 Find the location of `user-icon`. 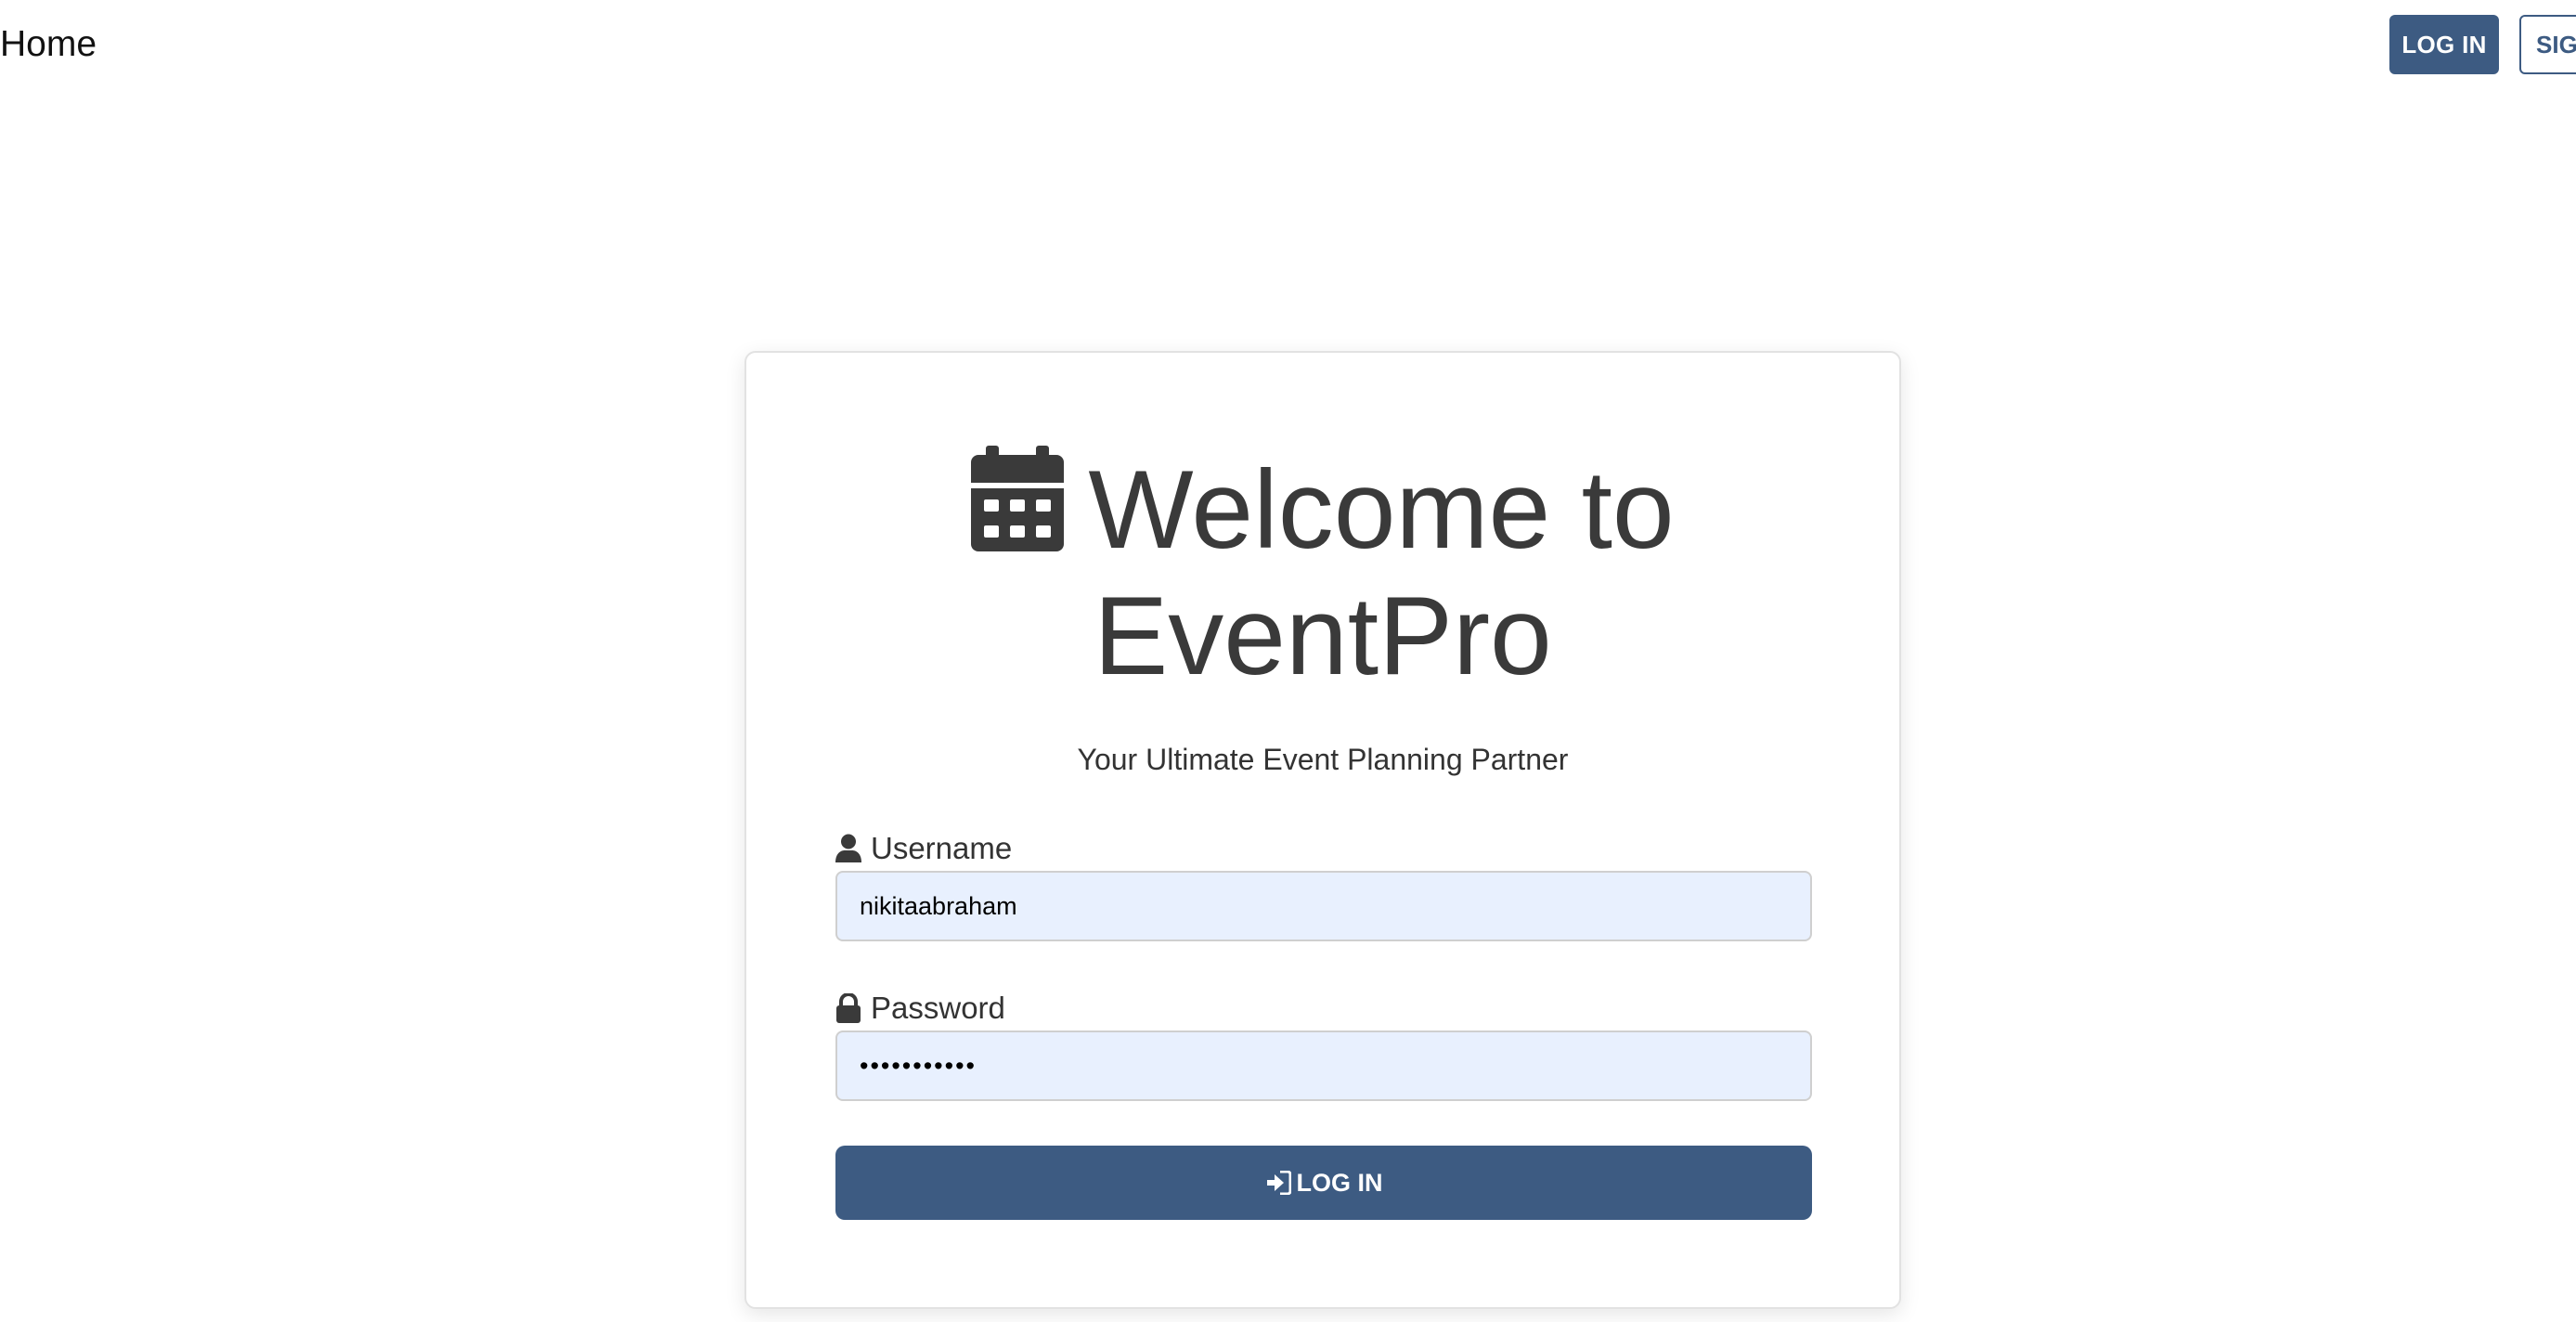

user-icon is located at coordinates (848, 848).